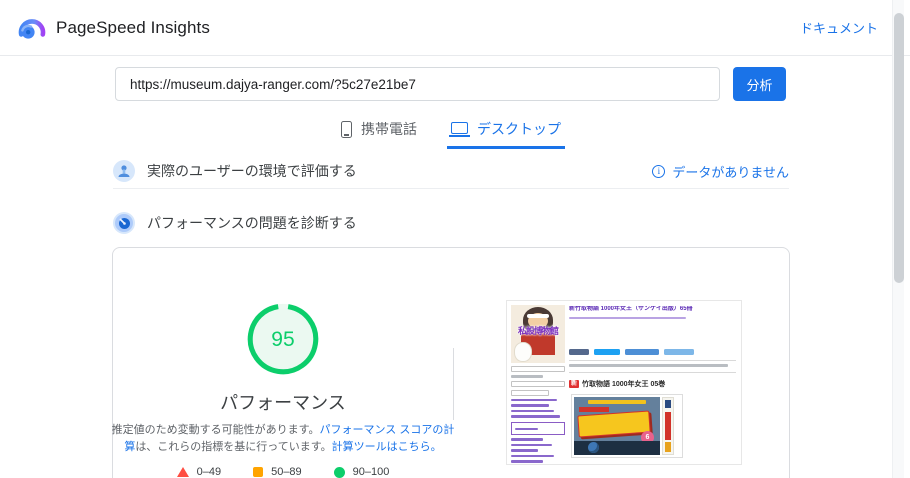  Describe the element at coordinates (527, 376) in the screenshot. I see `thumbnail-text-line` at that location.